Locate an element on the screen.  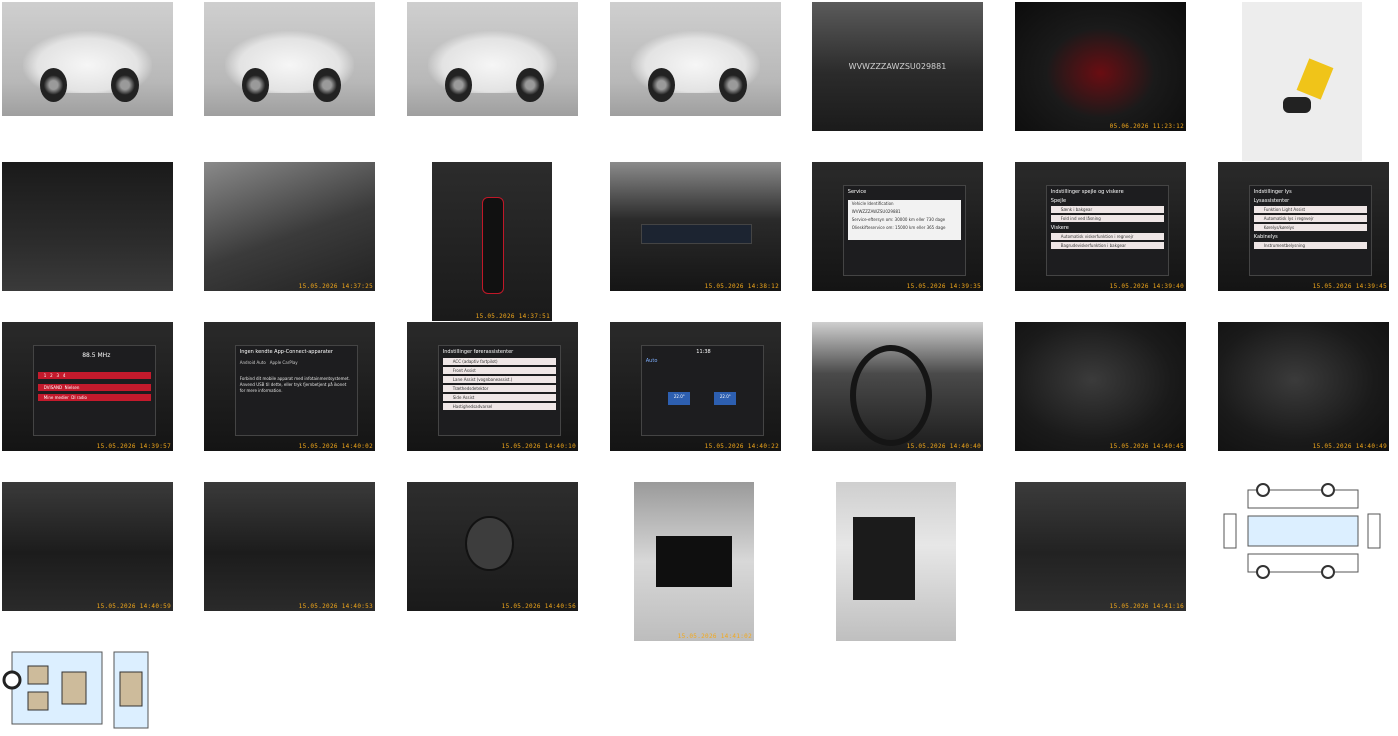
photo-climate-panel: 15.05.2026 14:38:12 is located at coordinates (695, 226).